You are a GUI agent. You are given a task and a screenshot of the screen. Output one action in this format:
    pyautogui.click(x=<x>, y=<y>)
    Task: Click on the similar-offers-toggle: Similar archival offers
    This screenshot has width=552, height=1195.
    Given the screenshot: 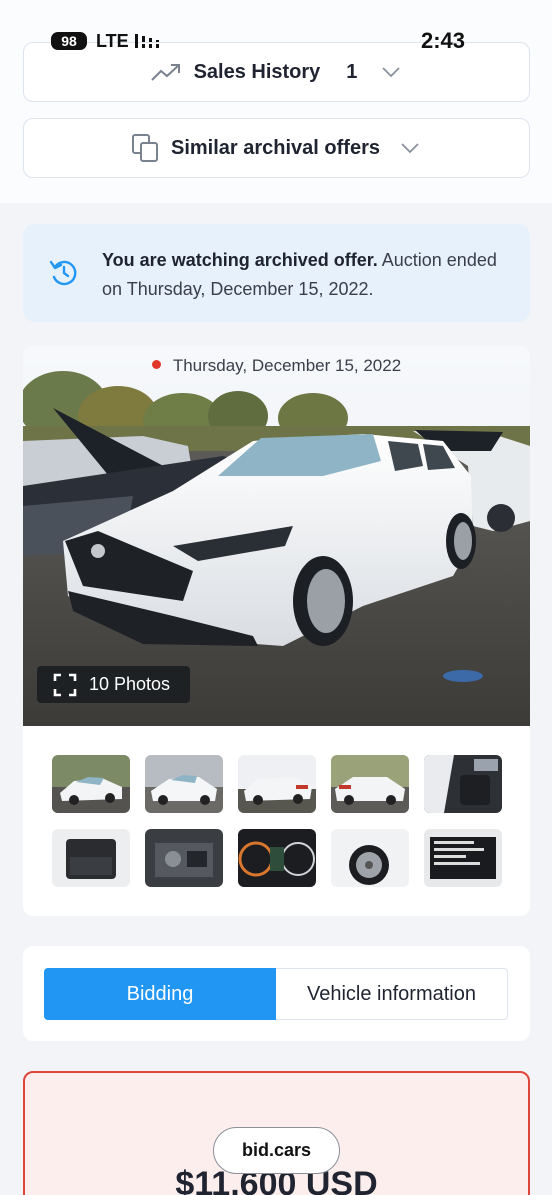 What is the action you would take?
    pyautogui.click(x=276, y=148)
    